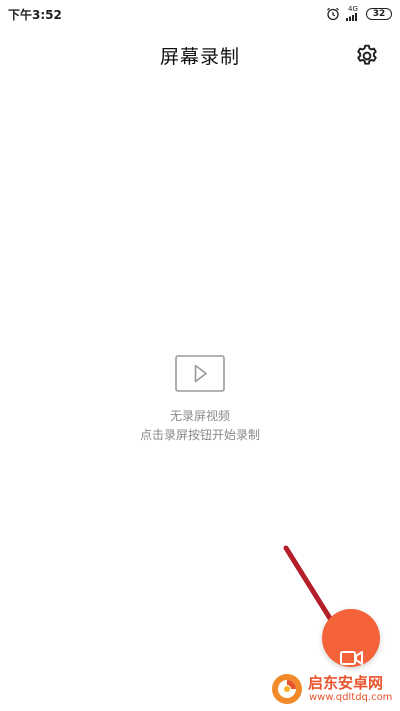 The image size is (400, 711). What do you see at coordinates (353, 17) in the screenshot?
I see `signal-icon` at bounding box center [353, 17].